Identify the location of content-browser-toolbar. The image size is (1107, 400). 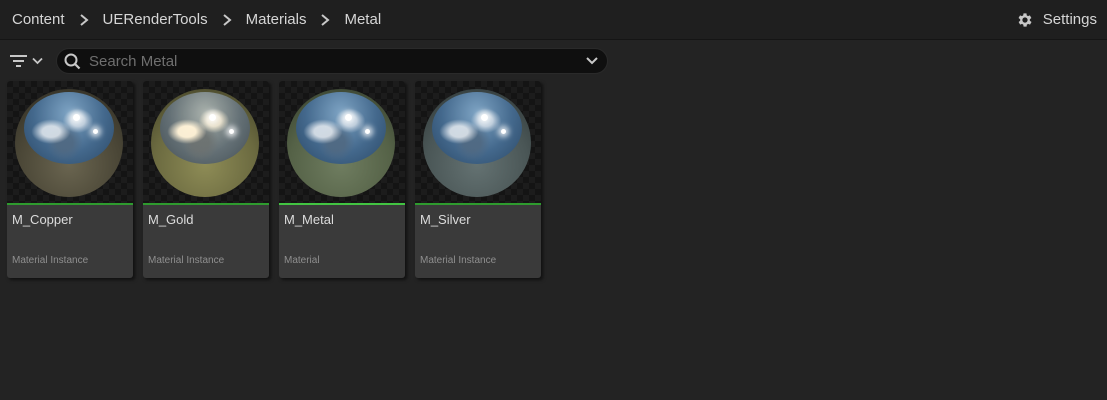
(553, 60).